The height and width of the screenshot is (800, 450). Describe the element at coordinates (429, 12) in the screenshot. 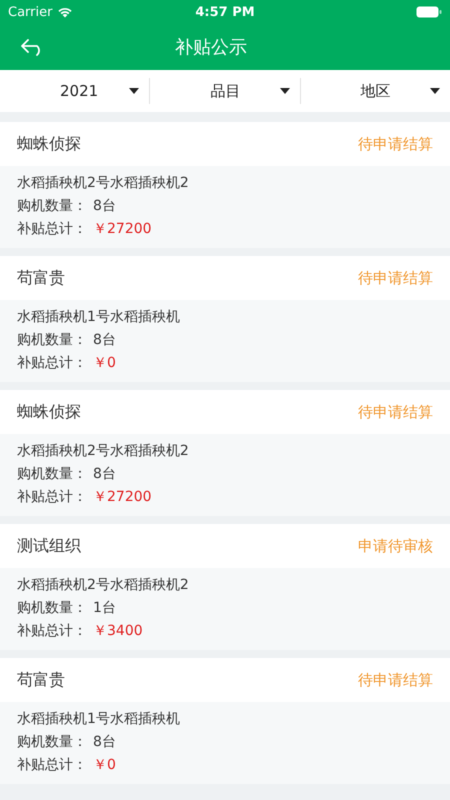

I see `battery-icon` at that location.